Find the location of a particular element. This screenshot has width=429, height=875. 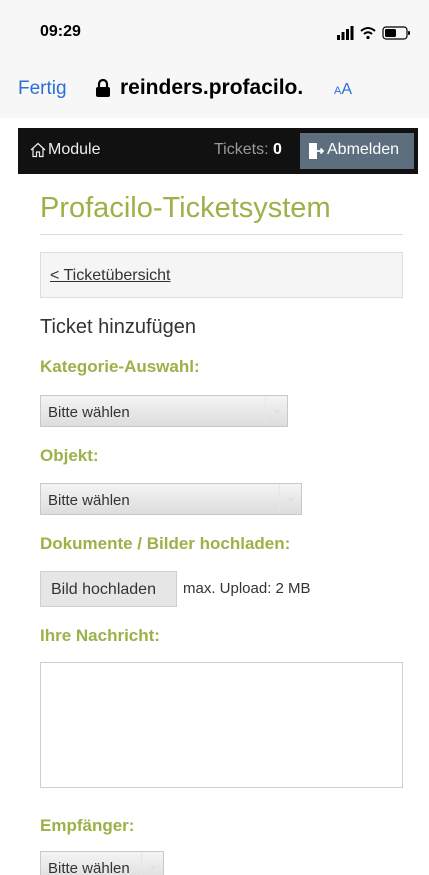

home-icon is located at coordinates (38, 150).